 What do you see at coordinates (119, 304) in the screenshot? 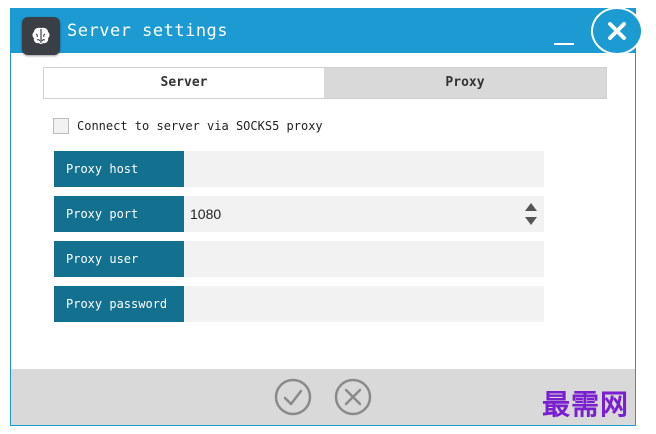
I see `proxy-password-label: Proxy password` at bounding box center [119, 304].